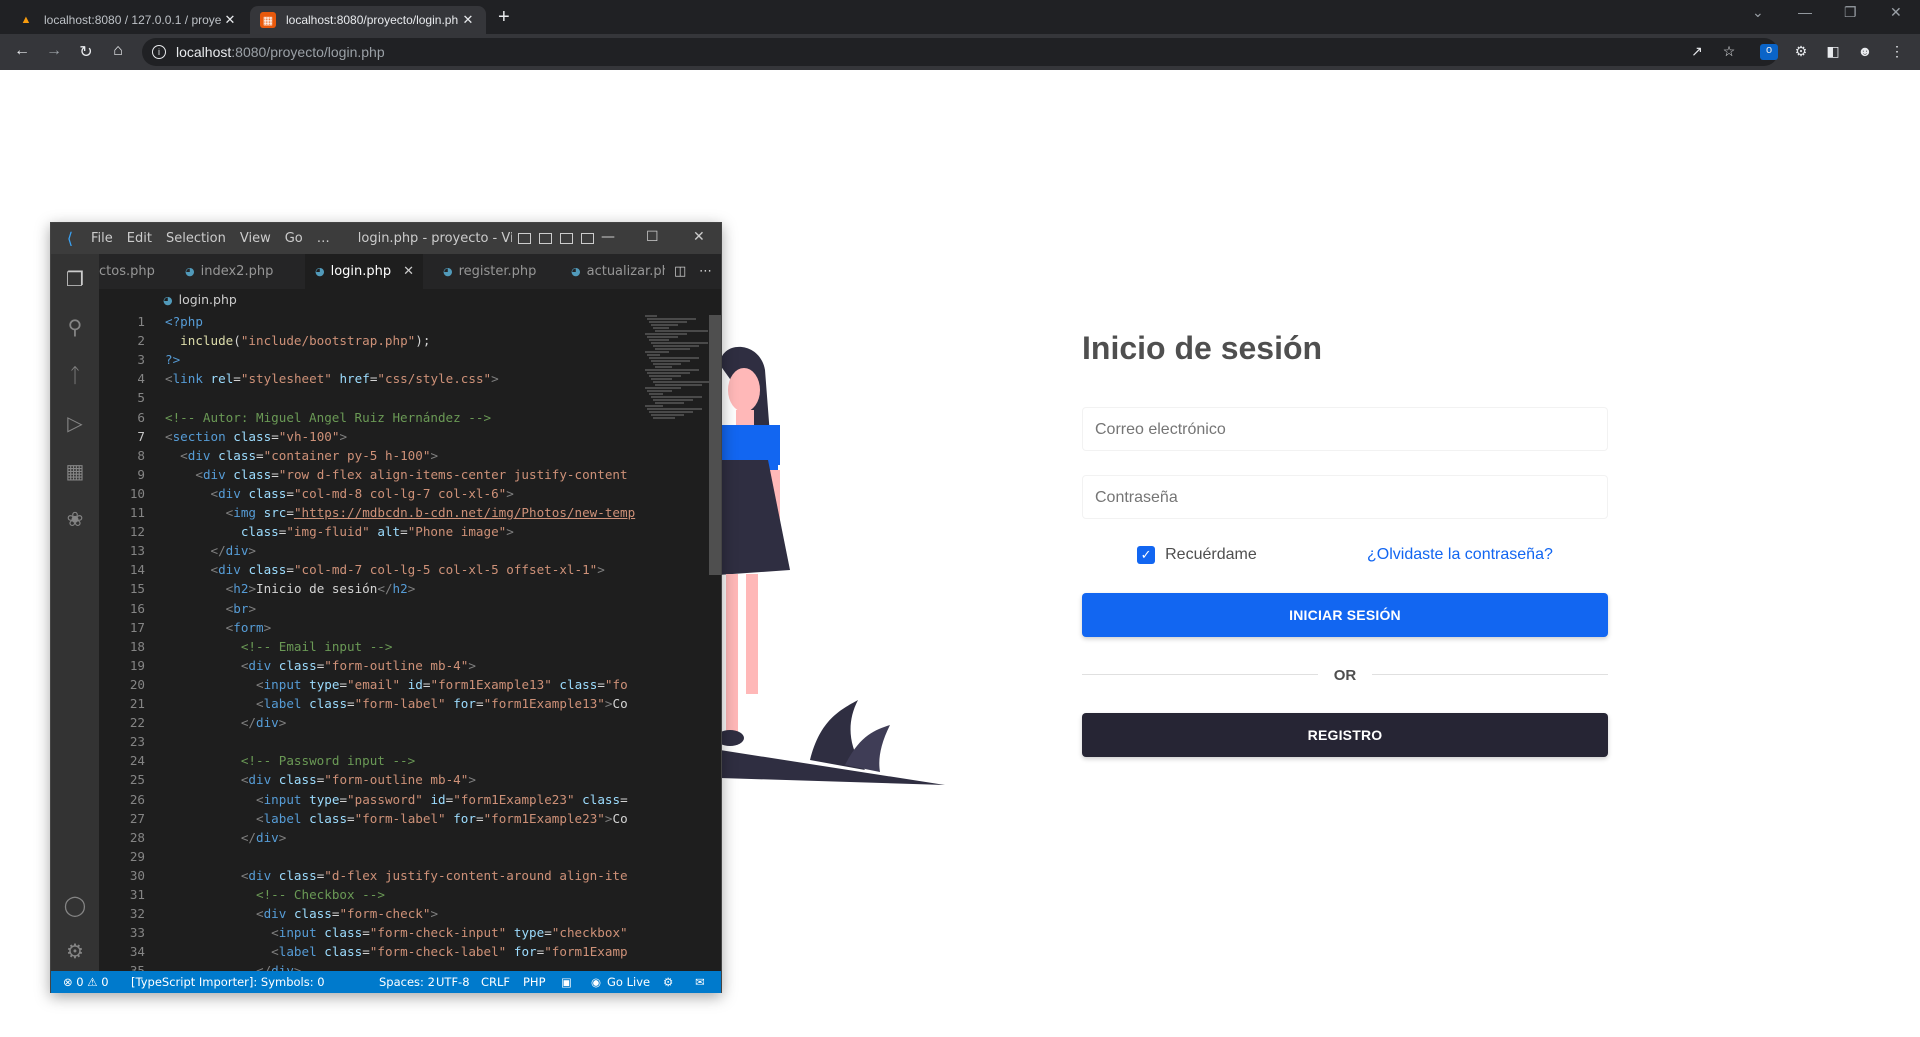 Image resolution: width=1920 pixels, height=1037 pixels. Describe the element at coordinates (159, 52) in the screenshot. I see `site-info-icon: i` at that location.